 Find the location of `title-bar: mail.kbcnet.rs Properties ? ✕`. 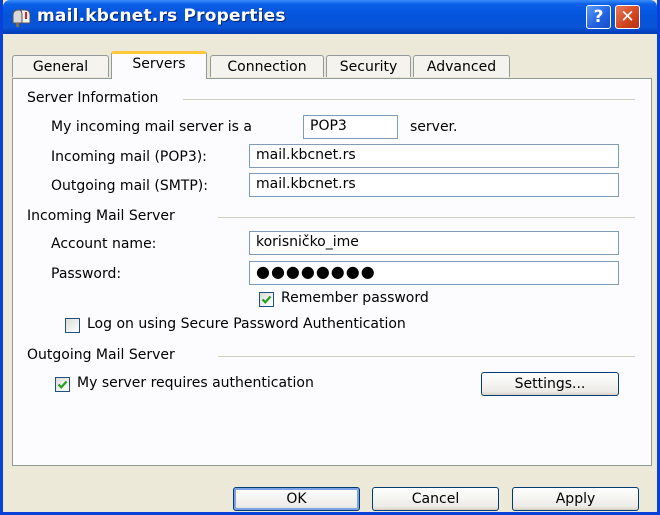

title-bar: mail.kbcnet.rs Properties ? ✕ is located at coordinates (330, 17).